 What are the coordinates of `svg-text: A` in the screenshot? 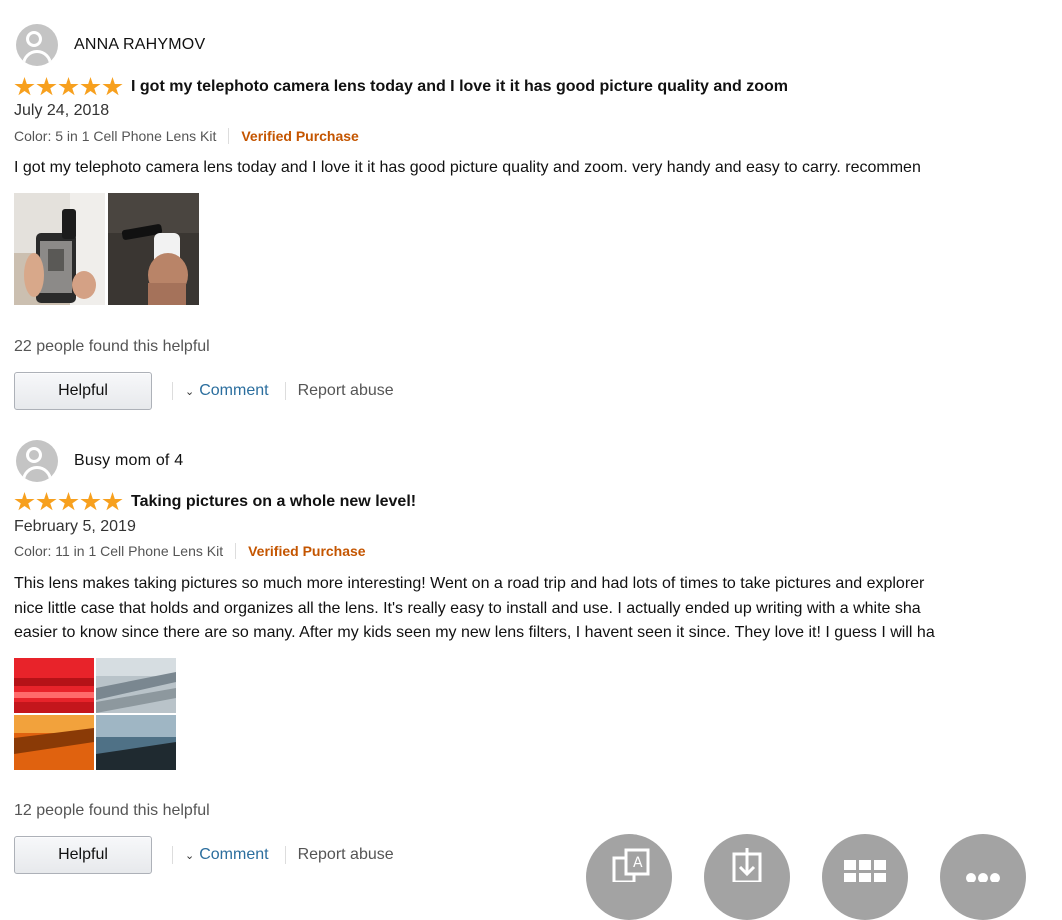 It's located at (638, 863).